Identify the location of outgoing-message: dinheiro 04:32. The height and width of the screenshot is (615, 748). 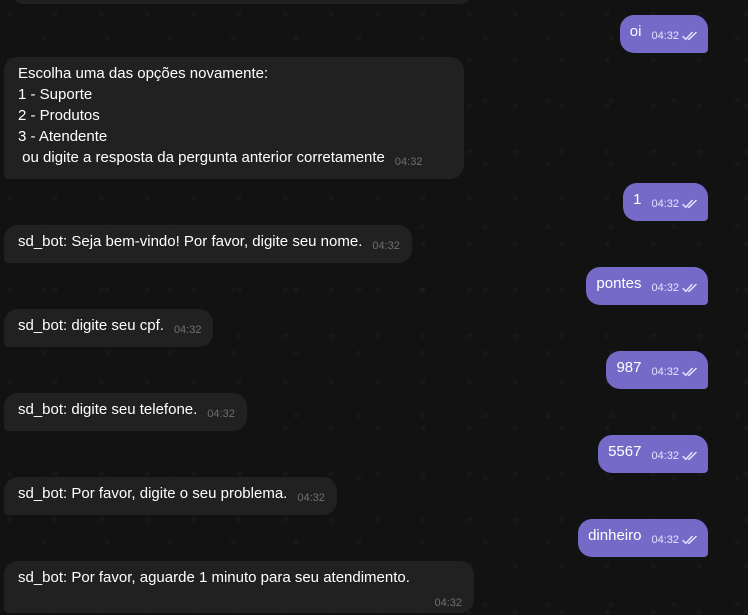
(643, 538).